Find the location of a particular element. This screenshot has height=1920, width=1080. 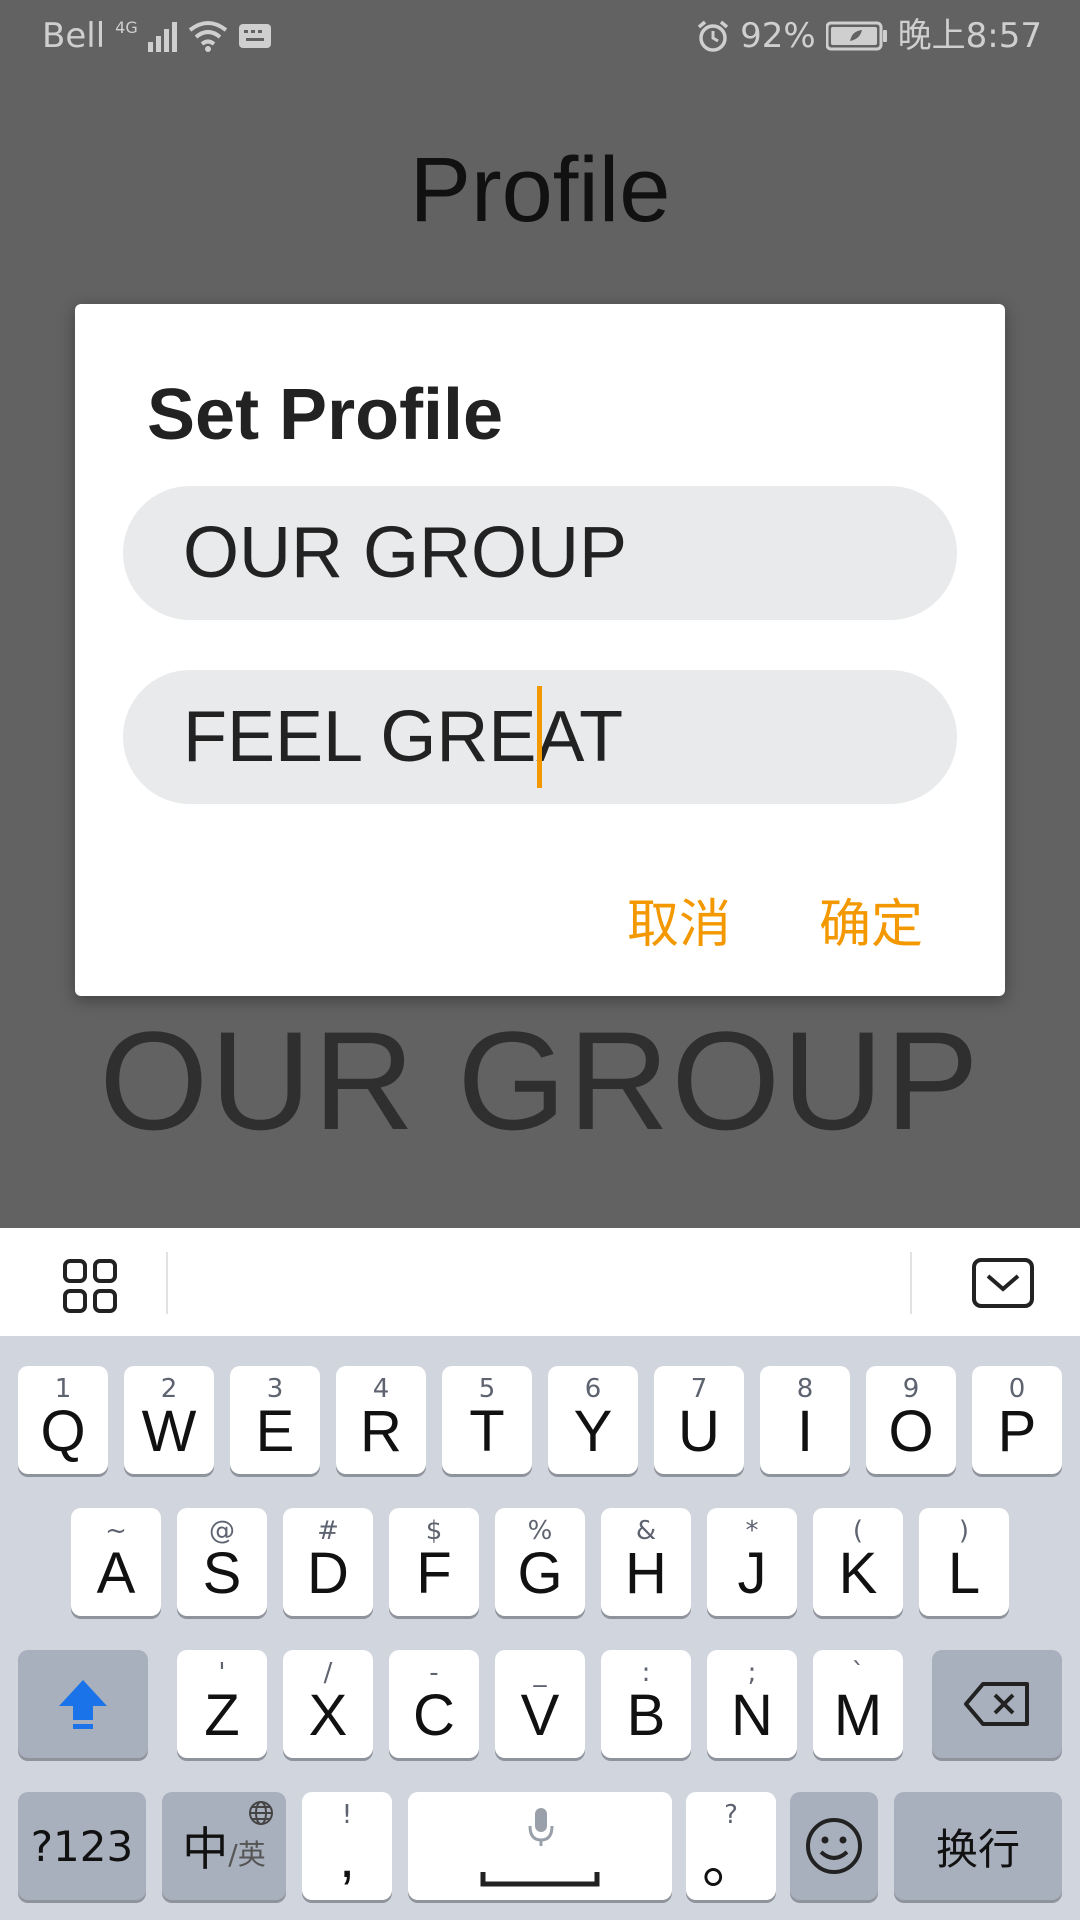

profile-name-field is located at coordinates (540, 553).